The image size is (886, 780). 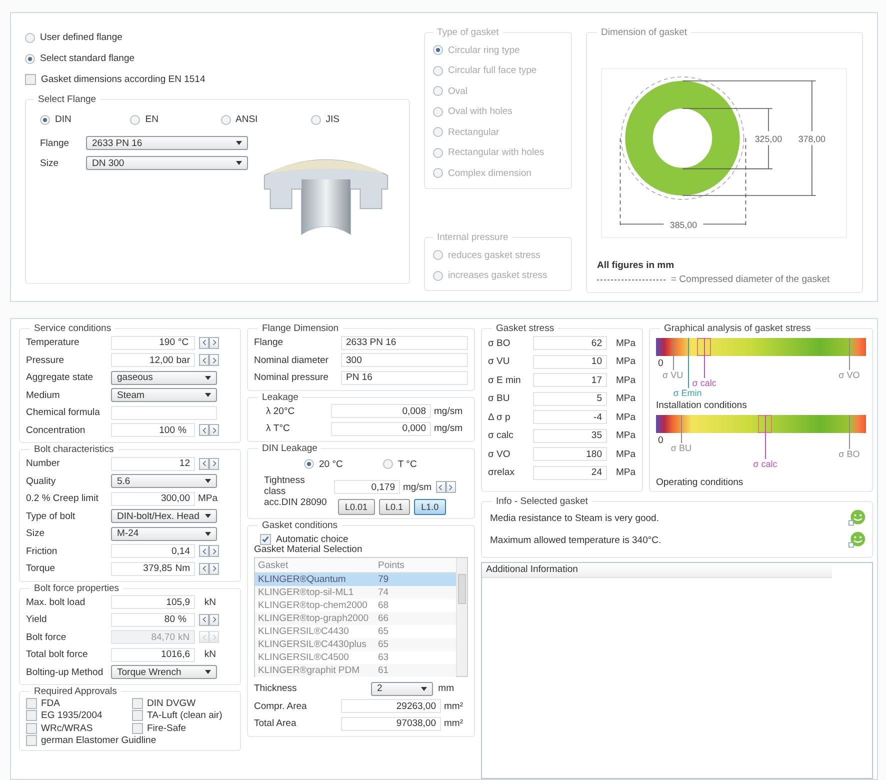 I want to click on number-field: 379,85 Nm, so click(x=153, y=569).